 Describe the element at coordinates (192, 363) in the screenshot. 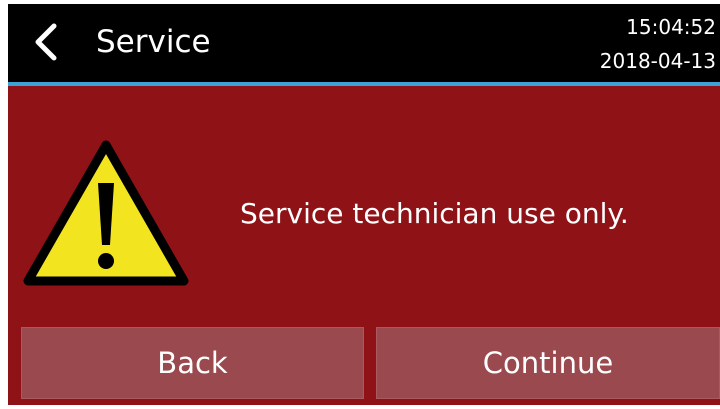

I see `back-button: Back` at that location.